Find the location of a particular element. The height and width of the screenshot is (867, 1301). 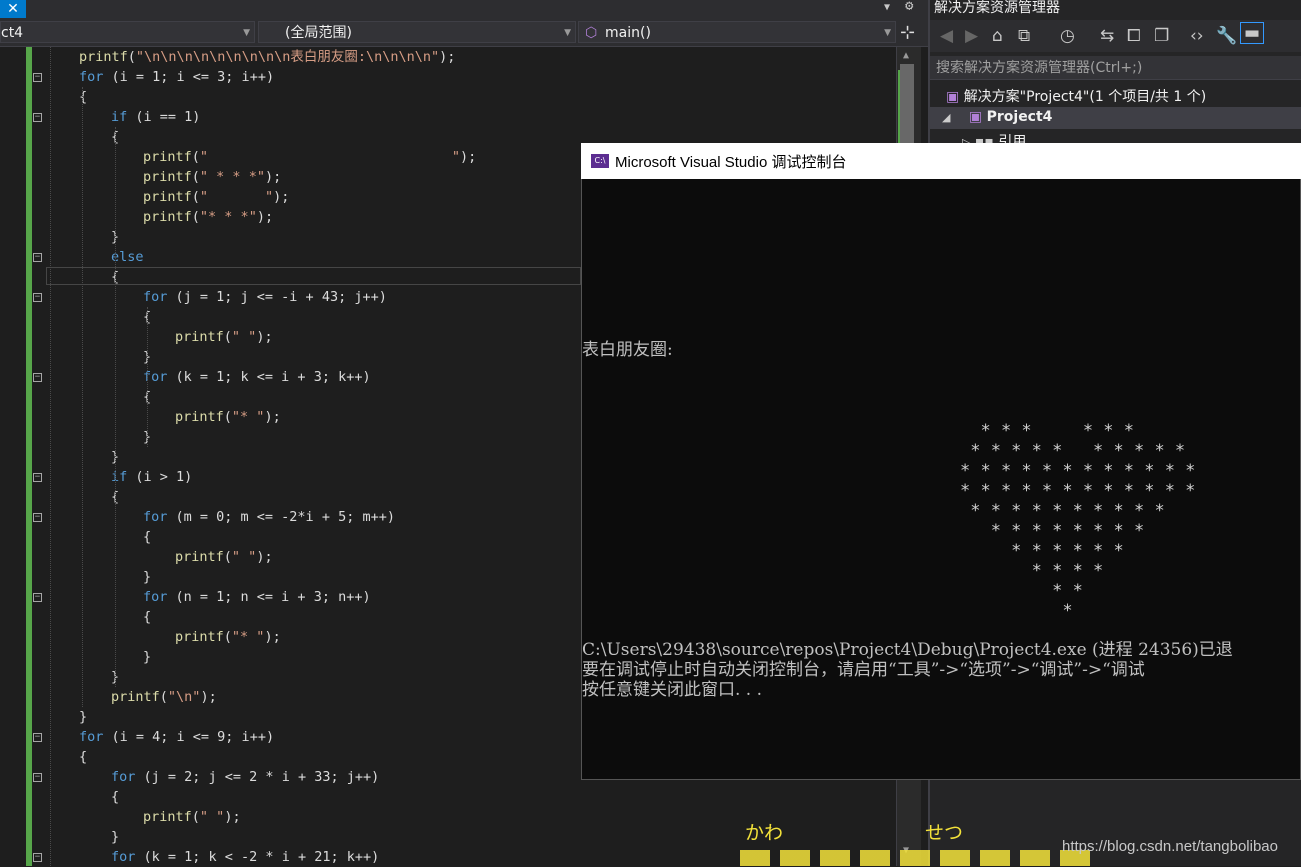

chevron-down-icon: ▼ is located at coordinates (246, 33).